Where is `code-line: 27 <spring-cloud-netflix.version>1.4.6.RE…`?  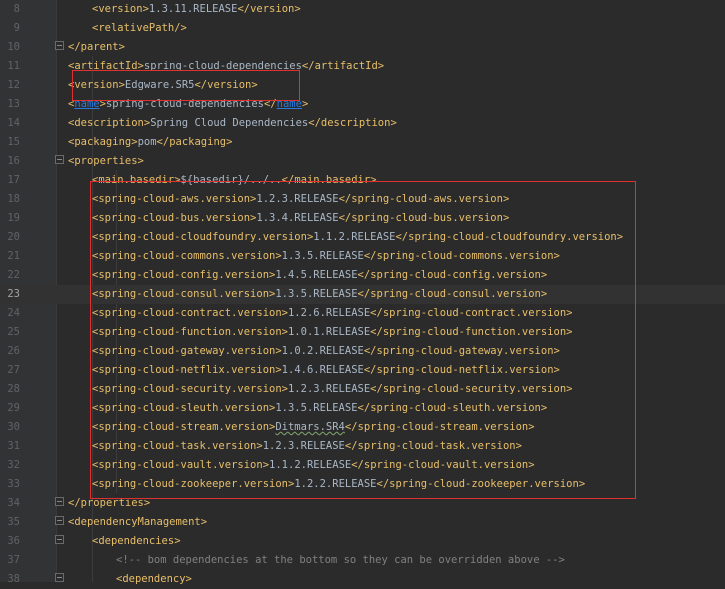
code-line: 27 <spring-cloud-netflix.version>1.4.6.RE… is located at coordinates (362, 370).